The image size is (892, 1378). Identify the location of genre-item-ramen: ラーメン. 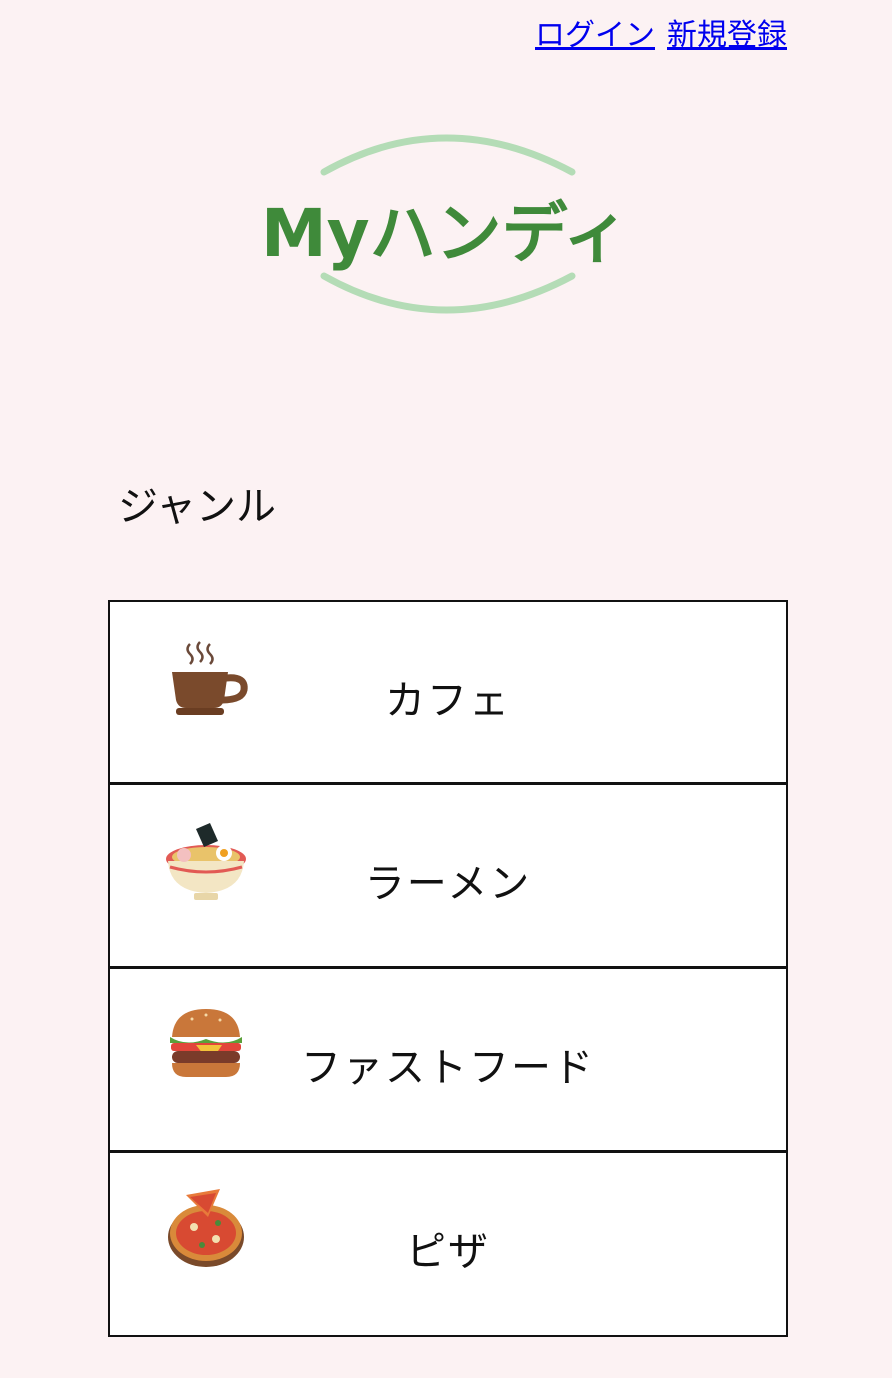
(448, 877).